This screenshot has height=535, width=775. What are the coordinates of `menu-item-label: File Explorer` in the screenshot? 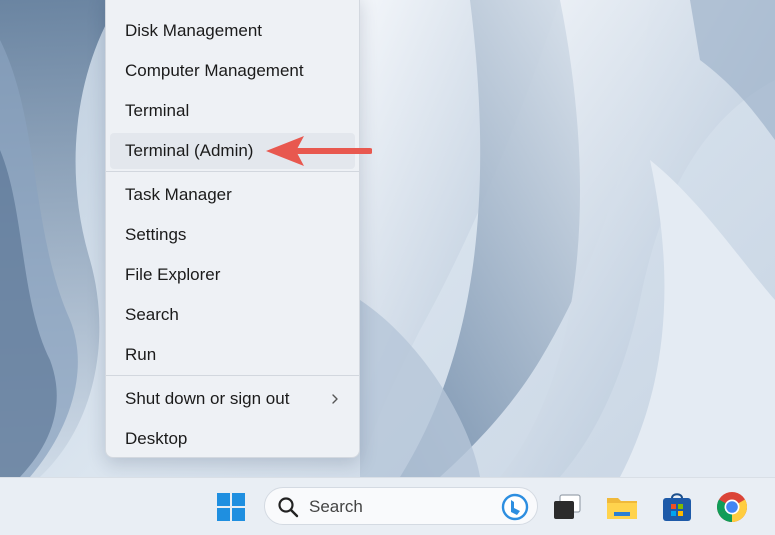 It's located at (173, 274).